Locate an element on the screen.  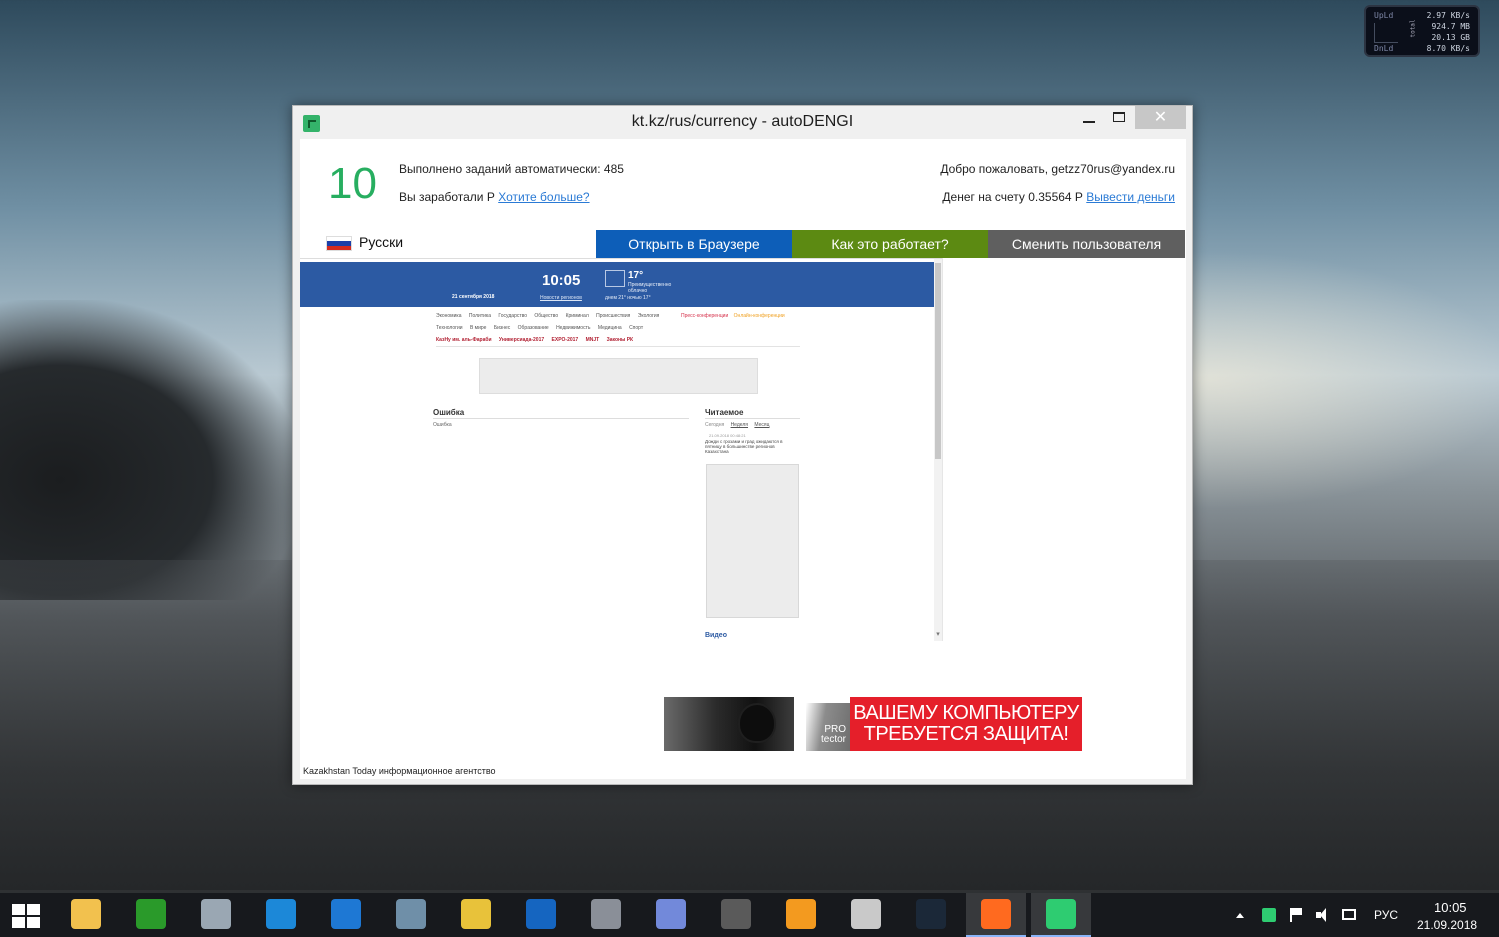
mp3directcut-icon is located at coordinates (151, 914).